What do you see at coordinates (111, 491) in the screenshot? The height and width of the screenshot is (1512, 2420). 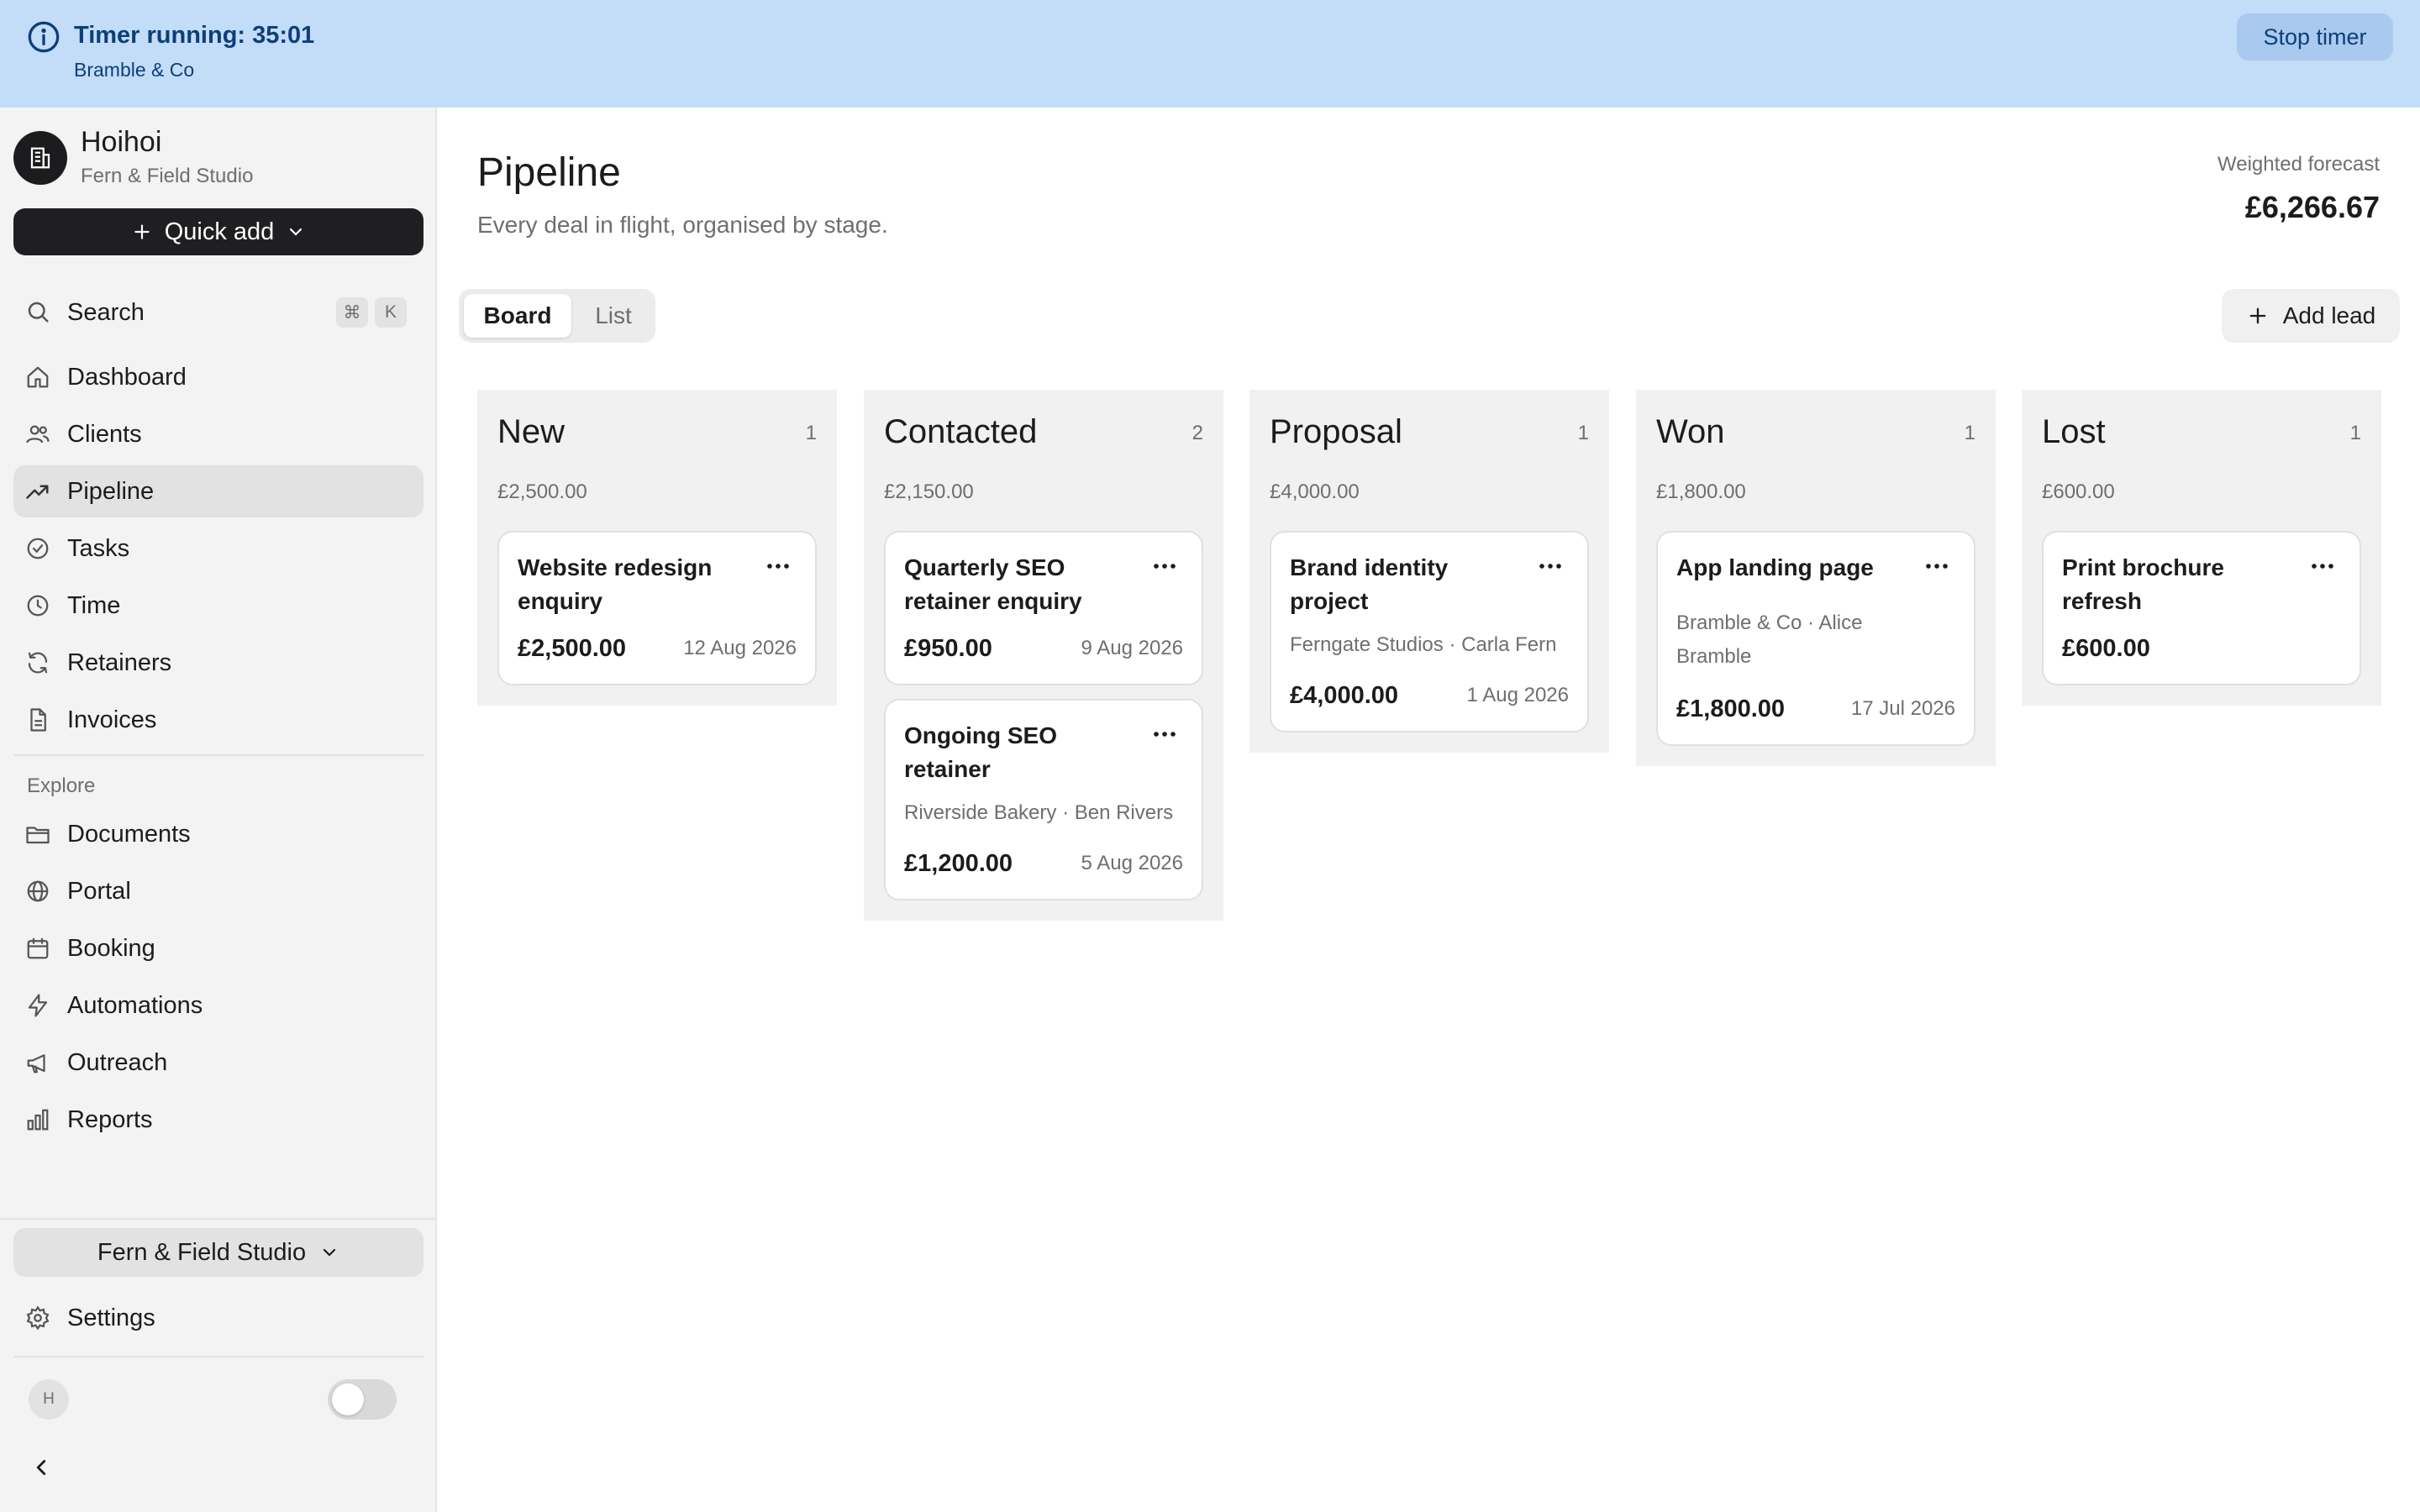 I see `sidebar-item-label: Pipeline` at bounding box center [111, 491].